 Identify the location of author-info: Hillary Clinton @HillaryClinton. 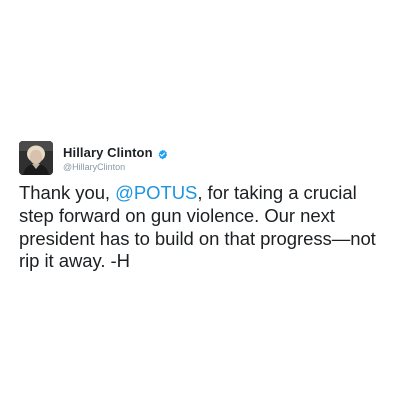
(115, 158).